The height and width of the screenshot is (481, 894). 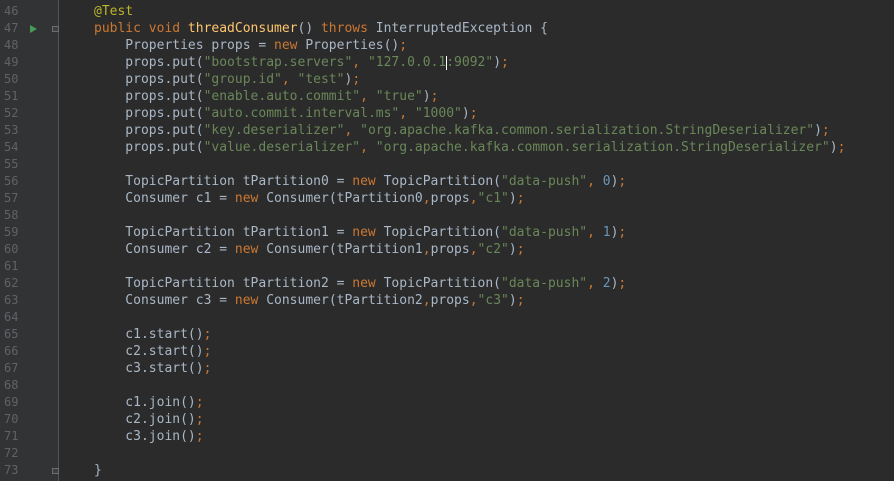 I want to click on line-number: 71, so click(x=11, y=436).